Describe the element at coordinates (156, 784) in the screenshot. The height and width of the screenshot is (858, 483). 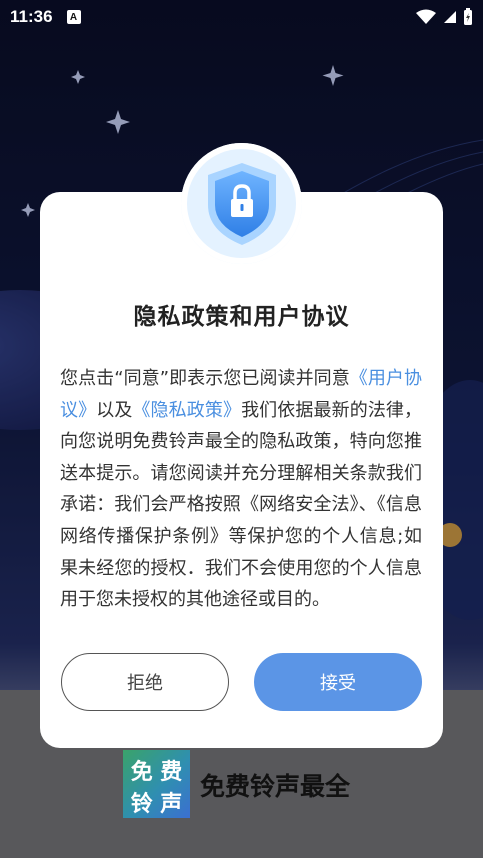
I see `app-logo: 免 费 铃 声` at that location.